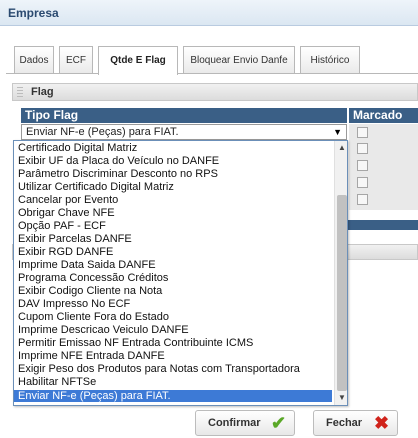  I want to click on confirm-button-label: Confirmar, so click(234, 423).